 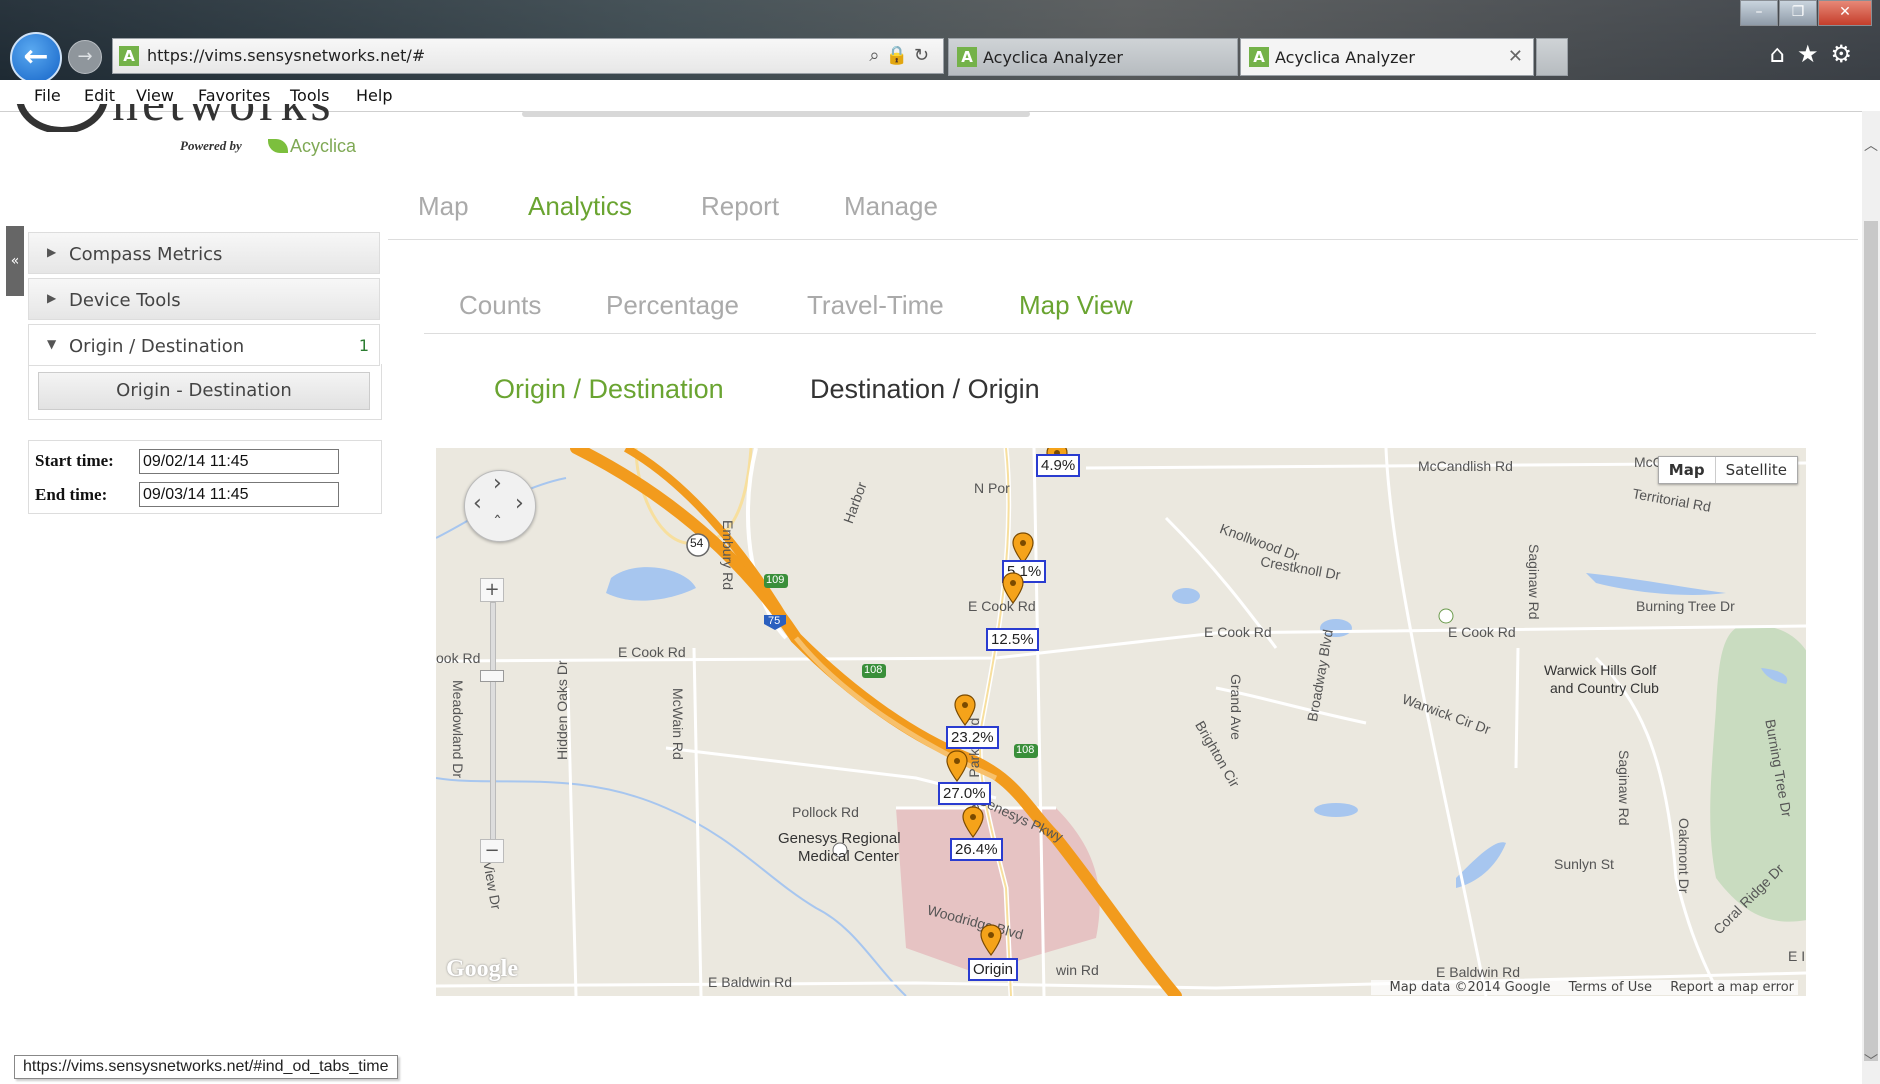 What do you see at coordinates (1871, 1061) in the screenshot?
I see `scroll-down-icon: ﹀` at bounding box center [1871, 1061].